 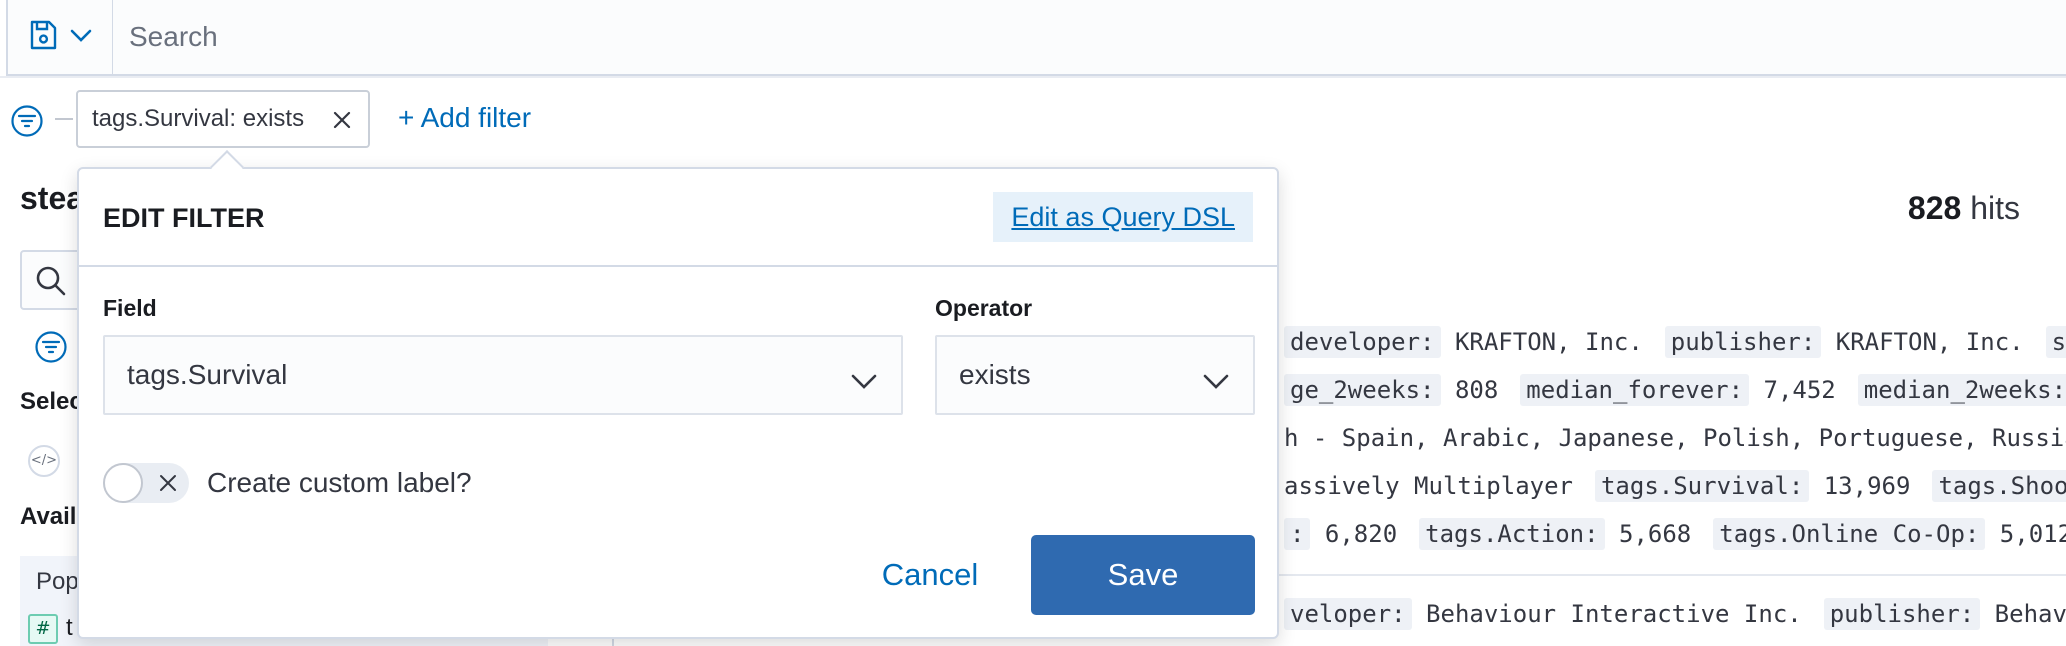 What do you see at coordinates (995, 374) in the screenshot?
I see `operator-select-value: exists` at bounding box center [995, 374].